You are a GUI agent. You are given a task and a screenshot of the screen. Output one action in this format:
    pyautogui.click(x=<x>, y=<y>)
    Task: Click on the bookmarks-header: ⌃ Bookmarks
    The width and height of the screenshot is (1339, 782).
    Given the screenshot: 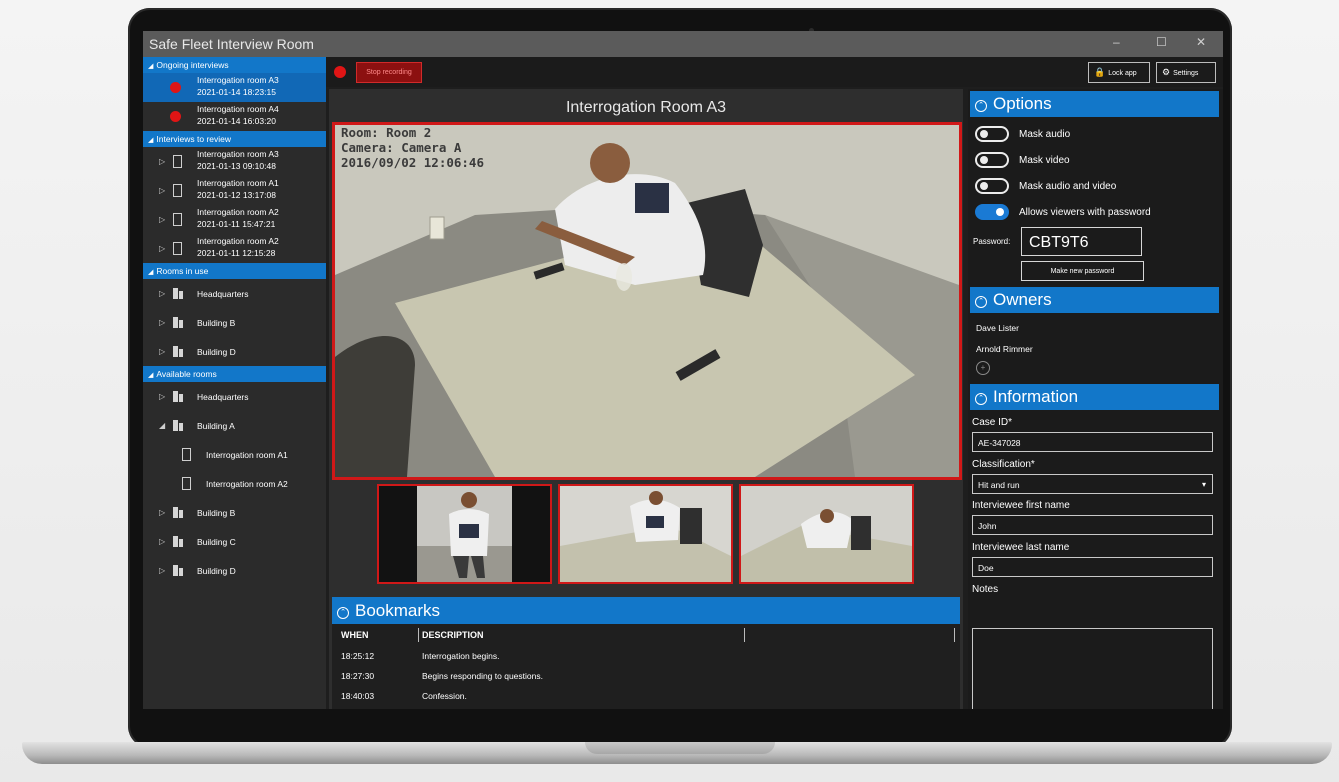 What is the action you would take?
    pyautogui.click(x=646, y=610)
    